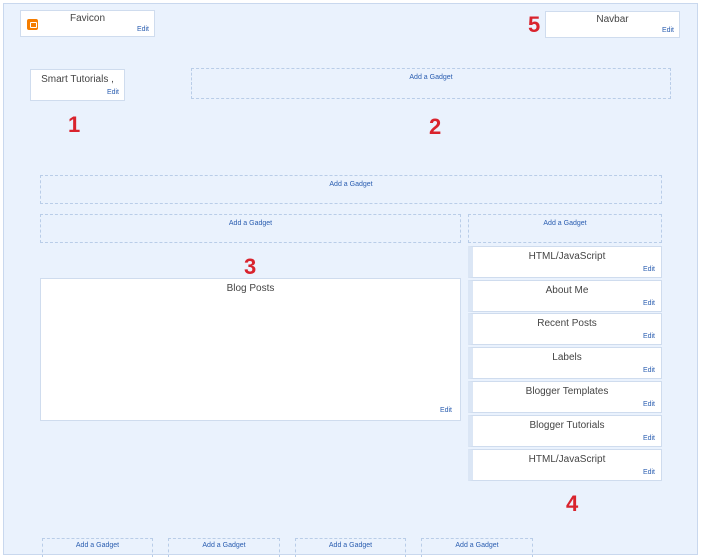  What do you see at coordinates (446, 410) in the screenshot?
I see `blog-posts-edit-link: Edit` at bounding box center [446, 410].